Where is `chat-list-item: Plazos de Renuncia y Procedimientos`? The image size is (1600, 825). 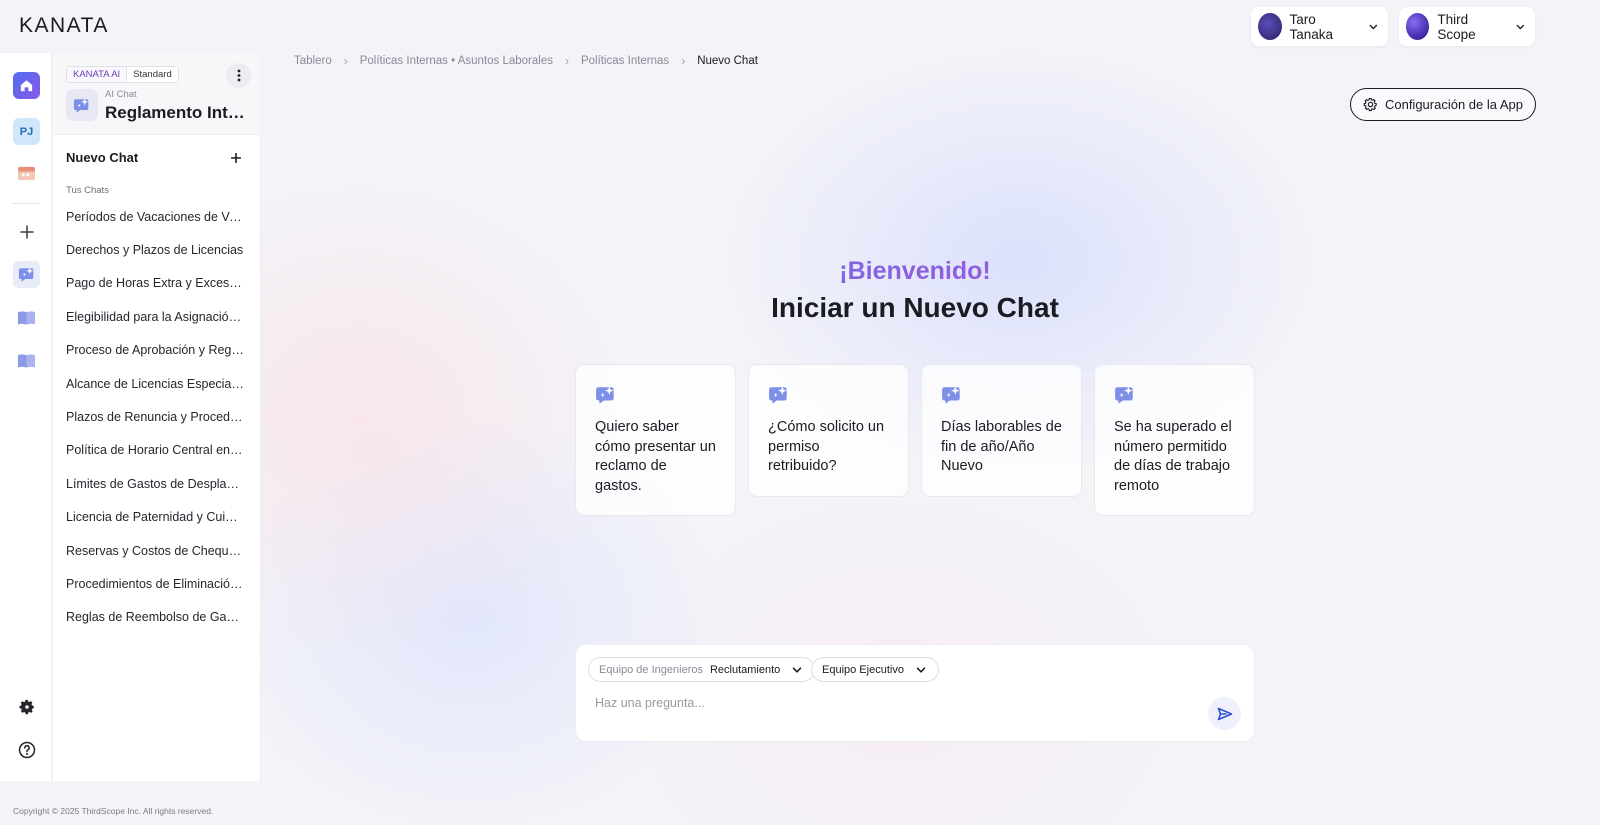
chat-list-item: Plazos de Renuncia y Procedimientos is located at coordinates (157, 416).